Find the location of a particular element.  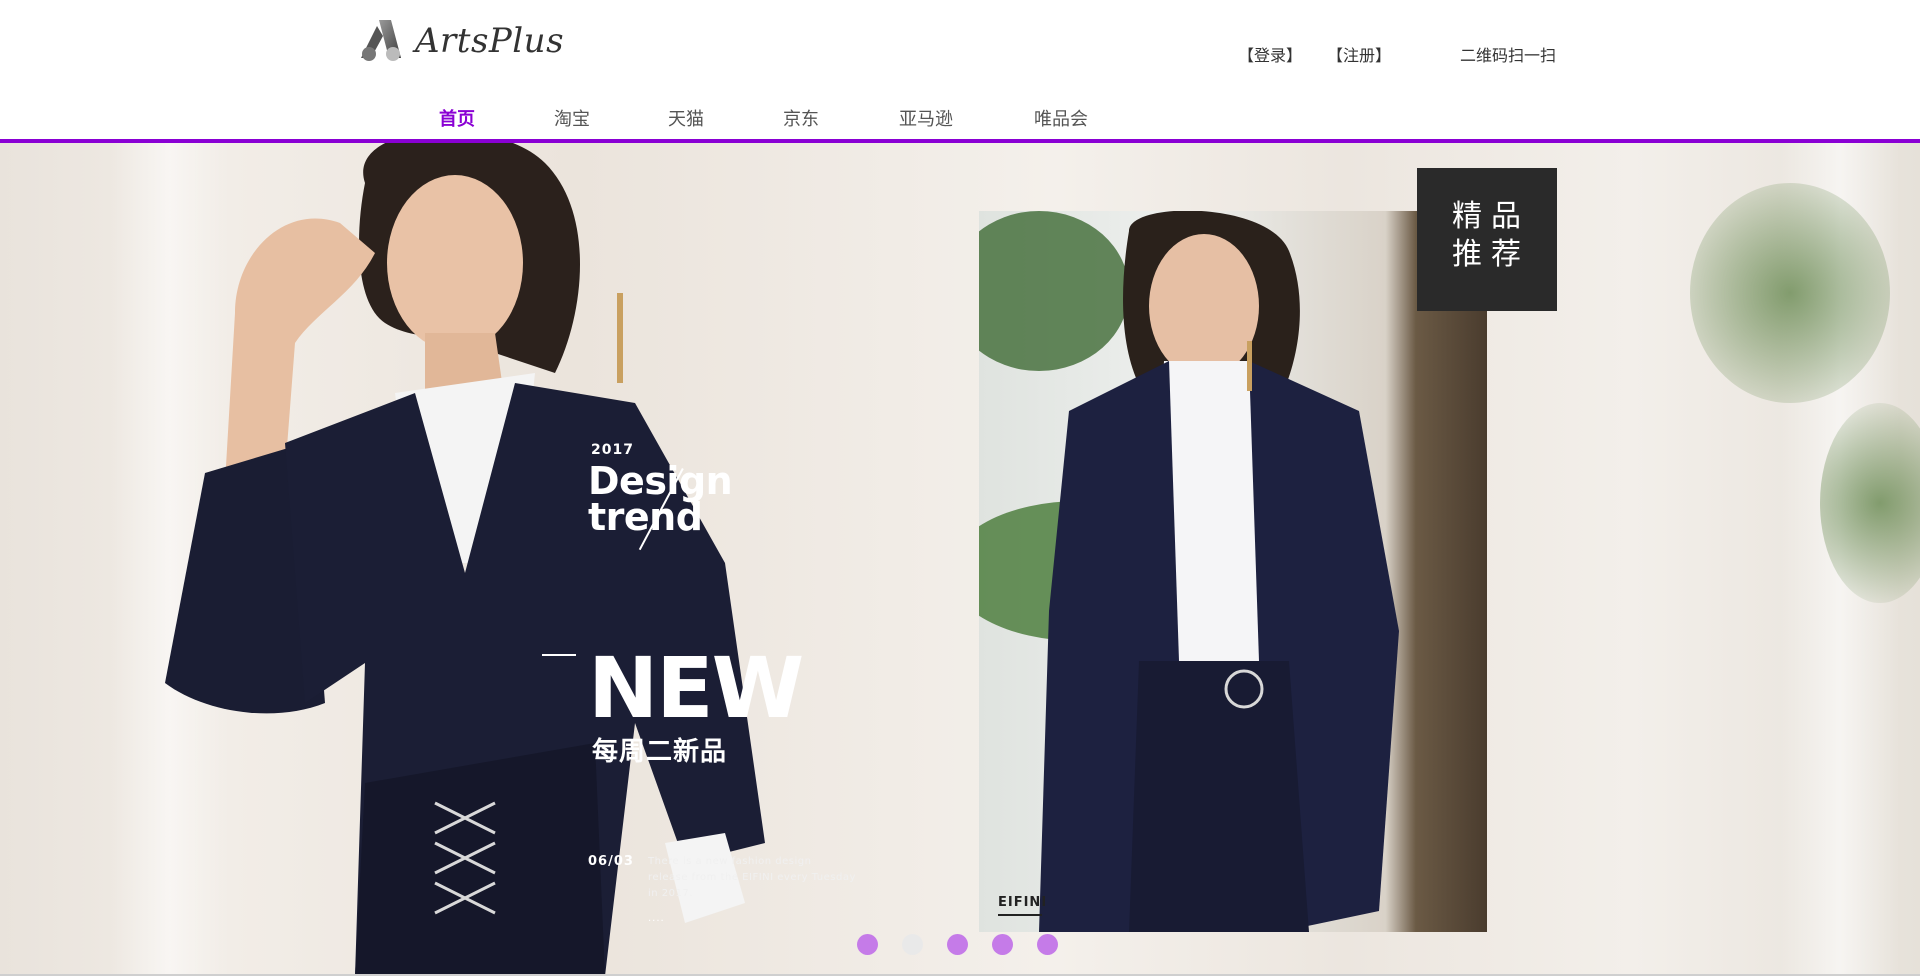

banner-tagline: 每周二新品 is located at coordinates (660, 752).